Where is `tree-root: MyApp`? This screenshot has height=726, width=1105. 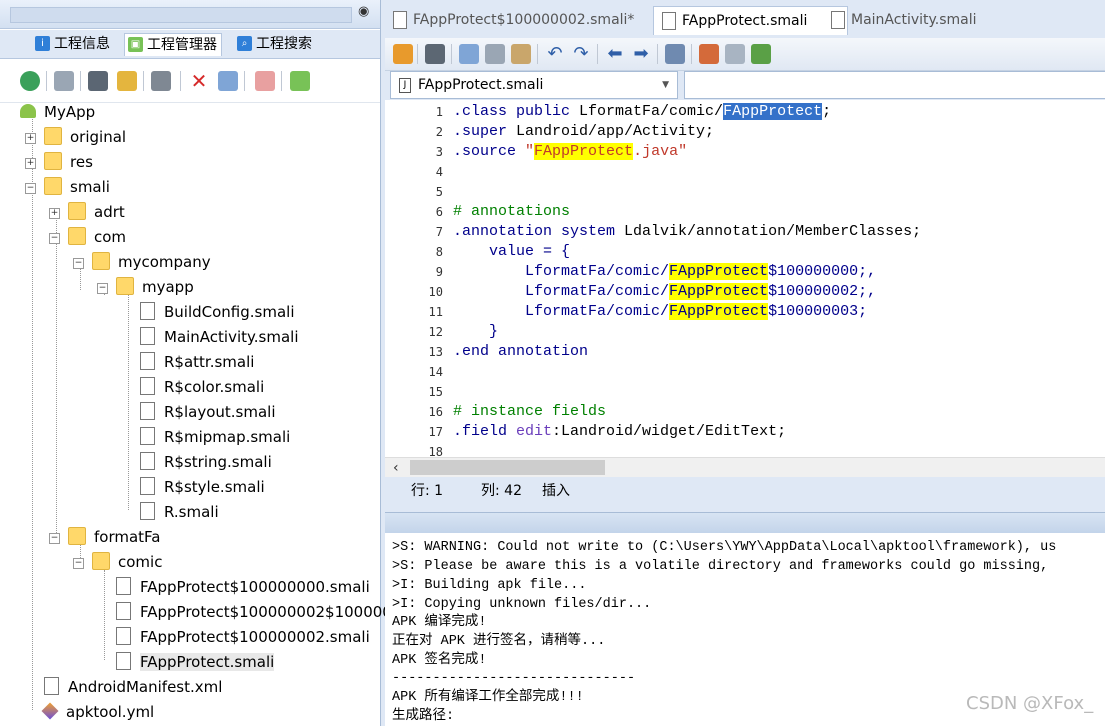 tree-root: MyApp is located at coordinates (57, 112).